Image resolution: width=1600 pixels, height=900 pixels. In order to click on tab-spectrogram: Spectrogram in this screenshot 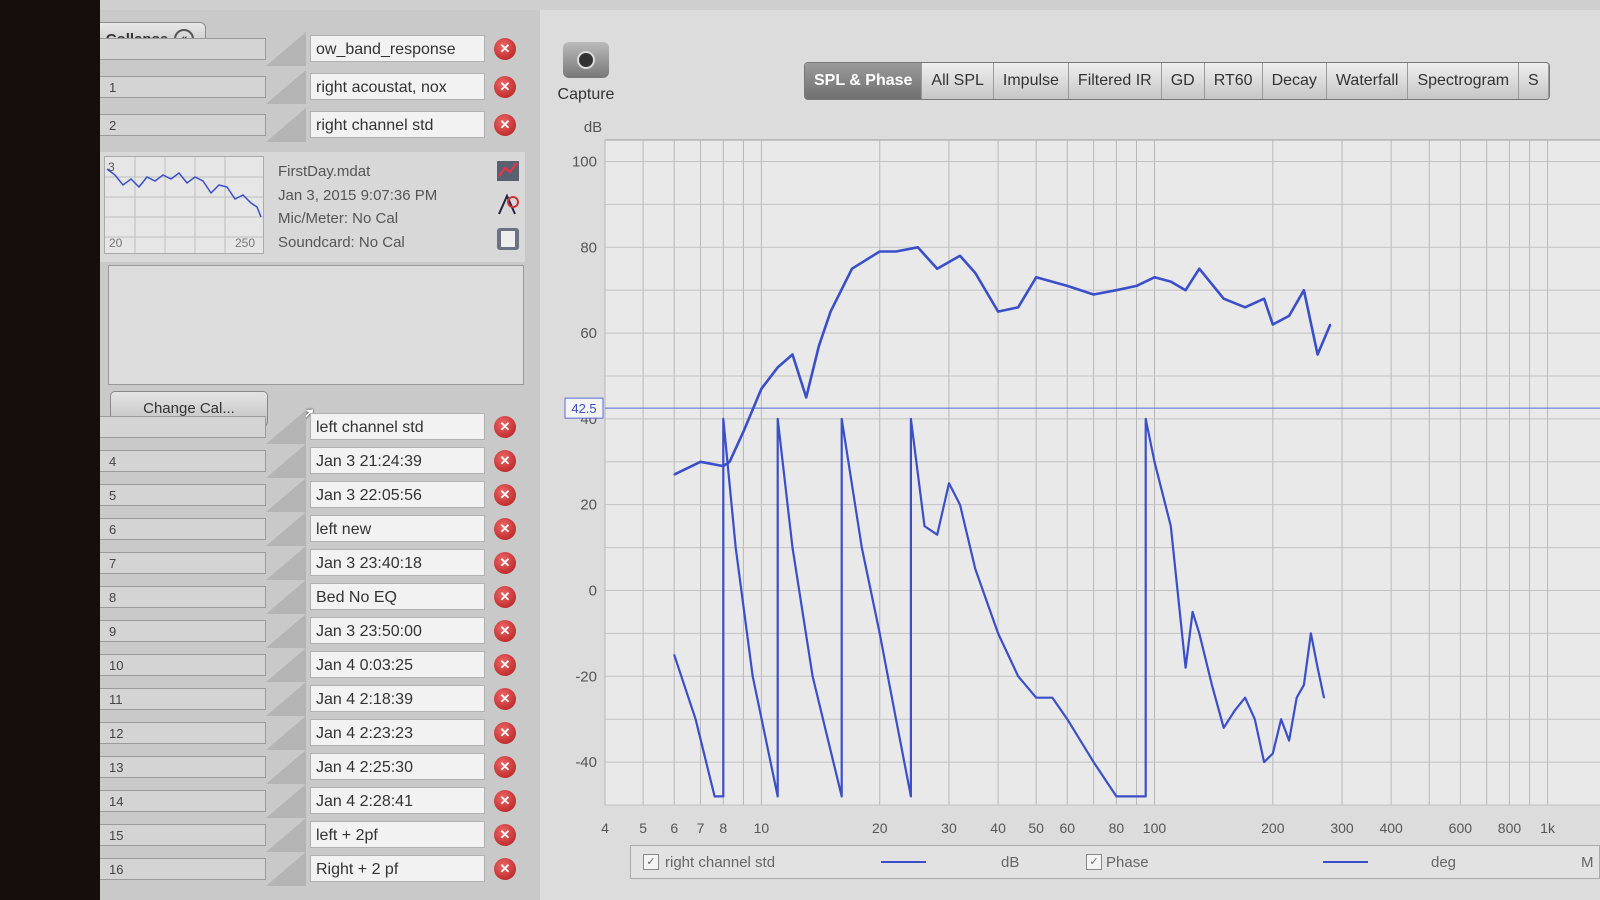, I will do `click(1464, 81)`.